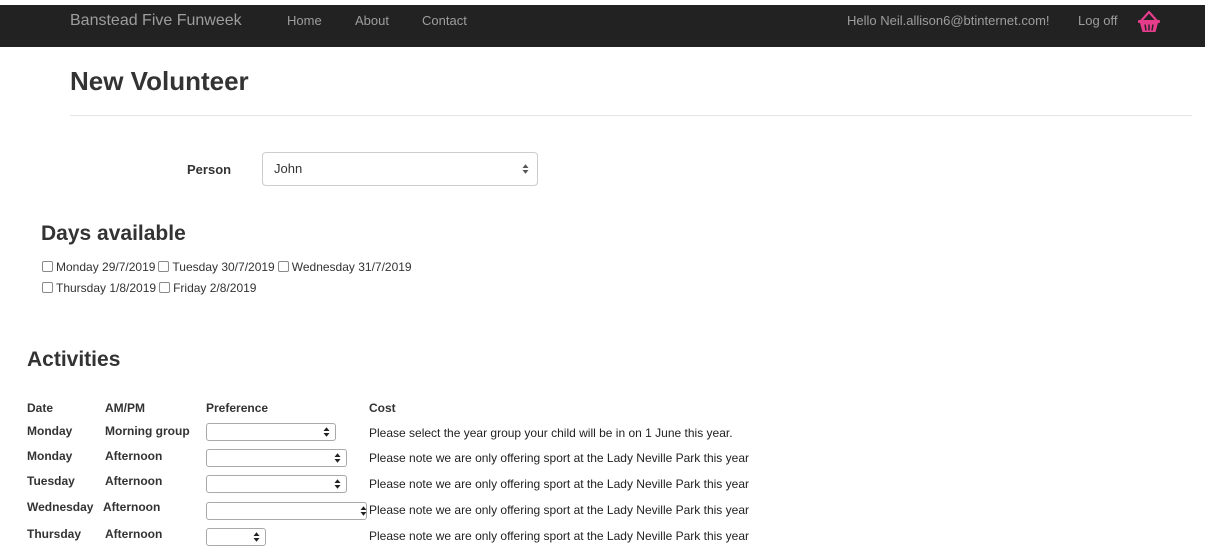 Image resolution: width=1205 pixels, height=548 pixels. Describe the element at coordinates (304, 21) in the screenshot. I see `nav-home-link: Home` at that location.